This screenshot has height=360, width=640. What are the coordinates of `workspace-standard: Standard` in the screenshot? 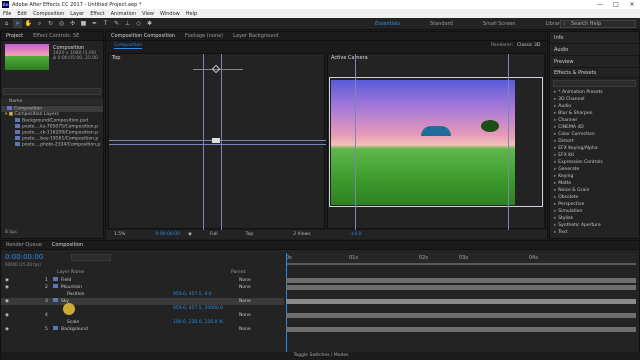 It's located at (441, 24).